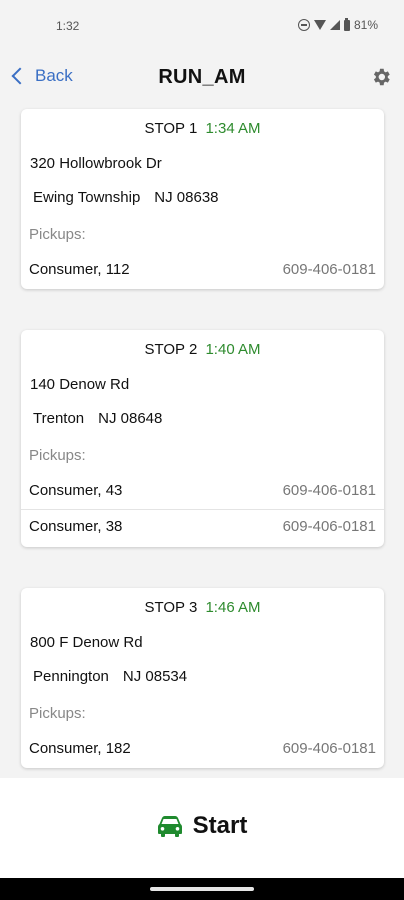  What do you see at coordinates (202, 491) in the screenshot?
I see `pickup-row: Consumer, 43 609-406-0181` at bounding box center [202, 491].